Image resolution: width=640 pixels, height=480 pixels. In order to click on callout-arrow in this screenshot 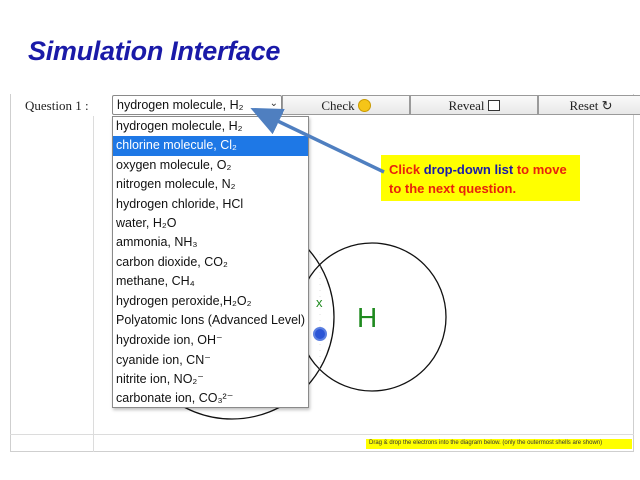, I will do `click(317, 140)`.